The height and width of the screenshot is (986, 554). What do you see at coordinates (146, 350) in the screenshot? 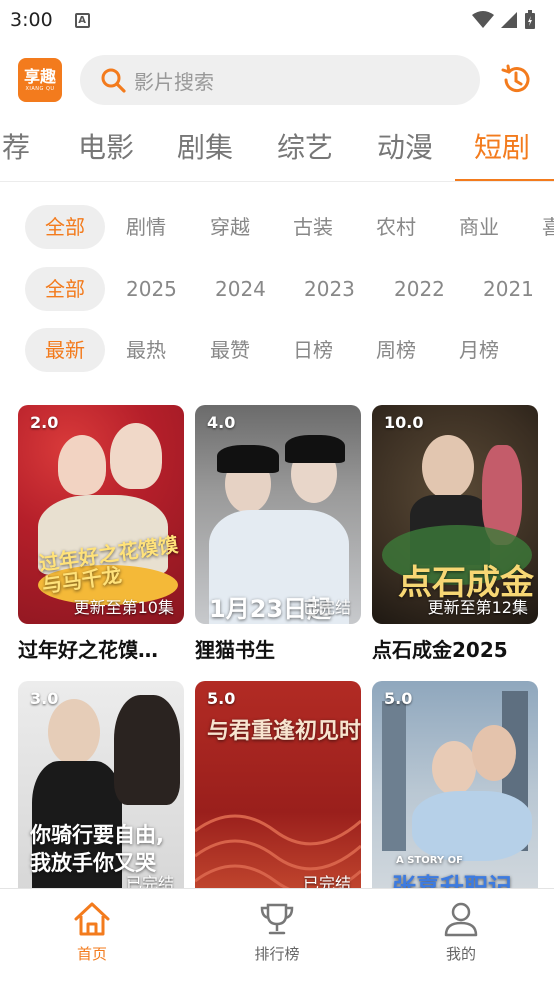
I see `sort-chip: 最热` at bounding box center [146, 350].